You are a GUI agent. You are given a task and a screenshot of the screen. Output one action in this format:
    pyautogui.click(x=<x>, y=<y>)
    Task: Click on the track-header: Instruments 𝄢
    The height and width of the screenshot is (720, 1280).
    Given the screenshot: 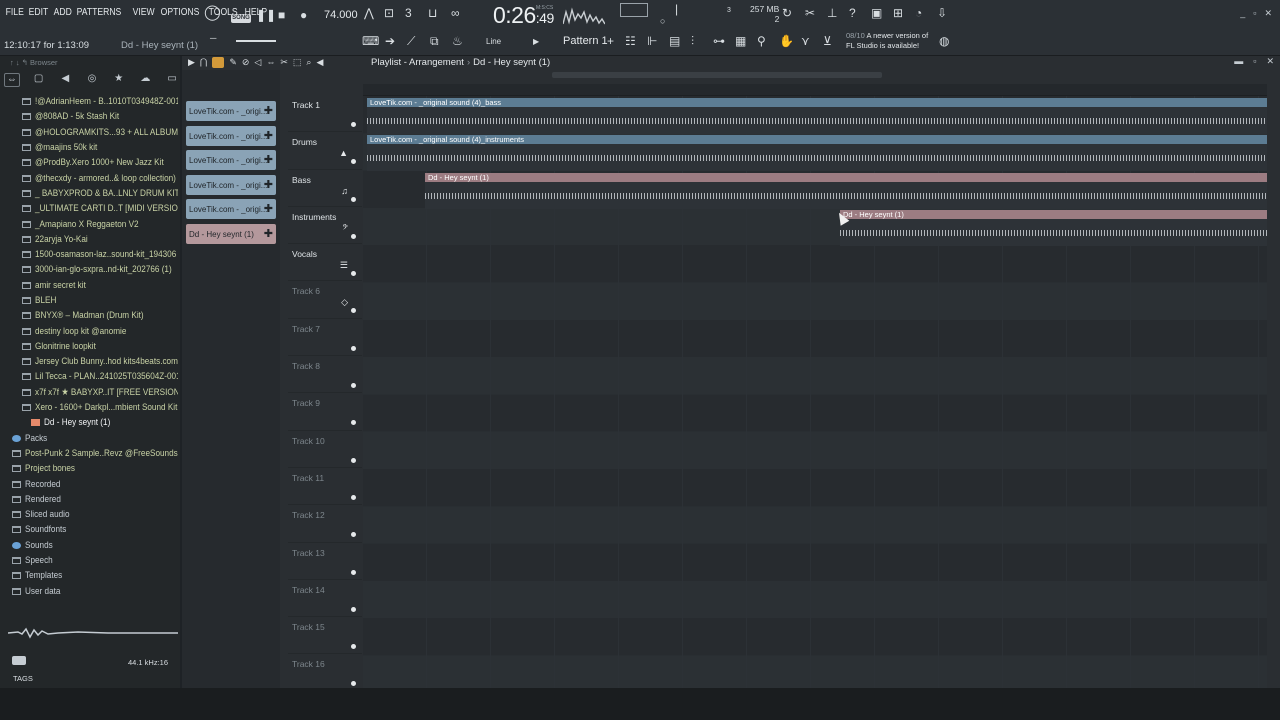 What is the action you would take?
    pyautogui.click(x=325, y=226)
    